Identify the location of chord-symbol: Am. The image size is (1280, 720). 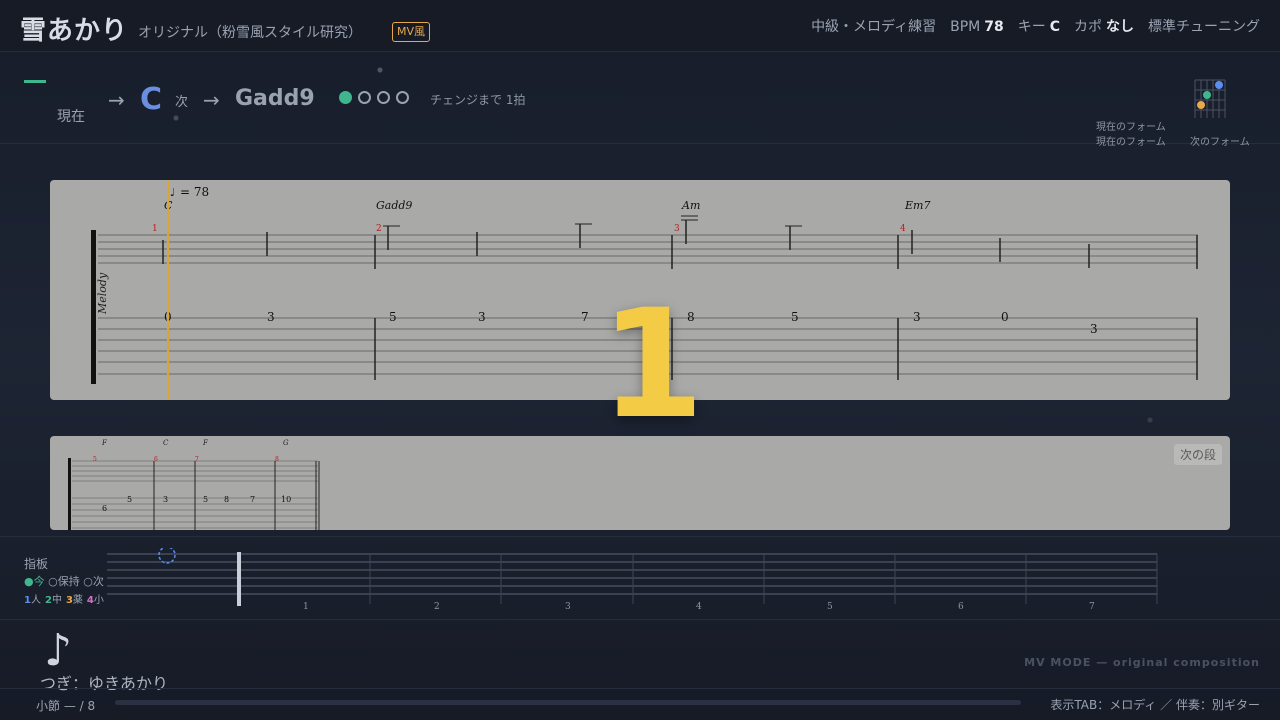
(690, 205).